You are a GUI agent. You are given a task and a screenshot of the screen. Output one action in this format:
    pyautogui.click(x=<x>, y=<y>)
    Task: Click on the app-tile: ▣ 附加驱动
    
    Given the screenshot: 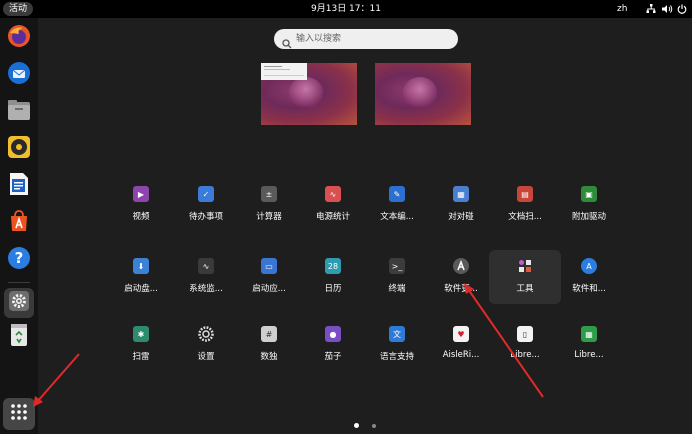 What is the action you would take?
    pyautogui.click(x=589, y=205)
    